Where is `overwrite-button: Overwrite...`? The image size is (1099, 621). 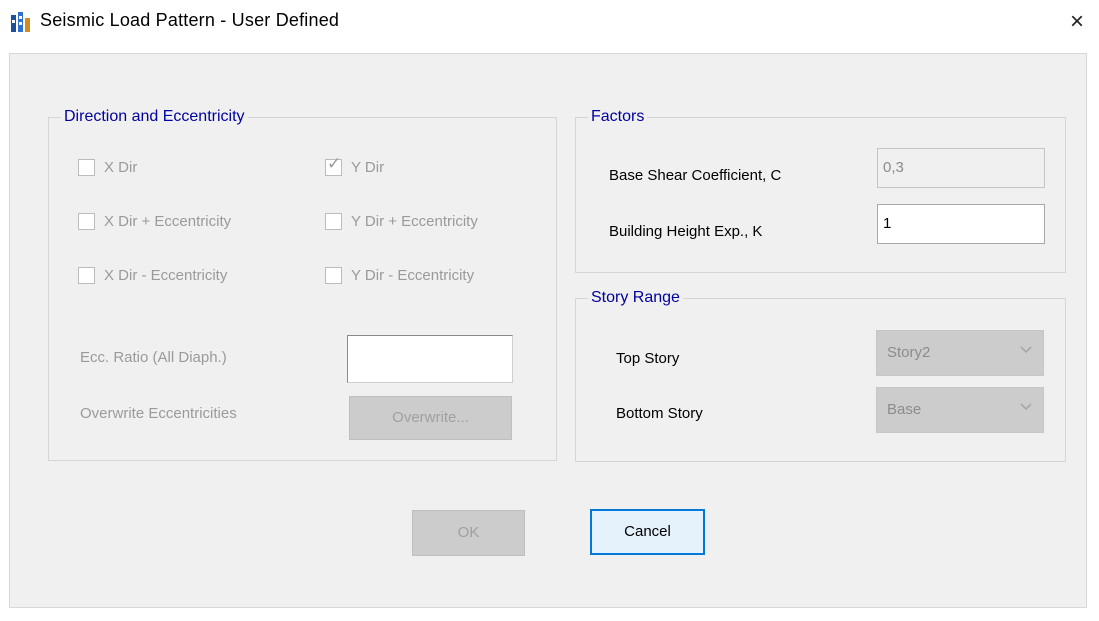
overwrite-button: Overwrite... is located at coordinates (430, 418).